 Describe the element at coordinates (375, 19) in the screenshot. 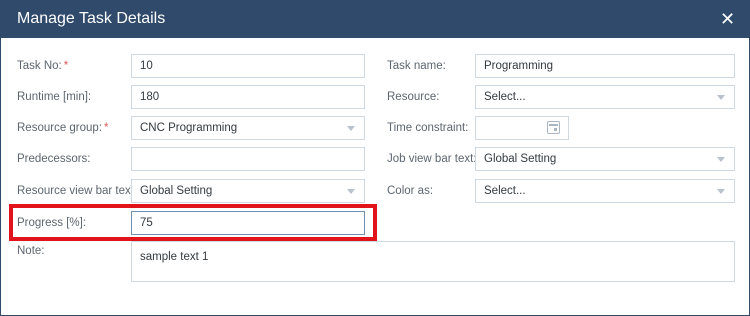

I see `dialog-titlebar: Manage Task Details ✕` at that location.